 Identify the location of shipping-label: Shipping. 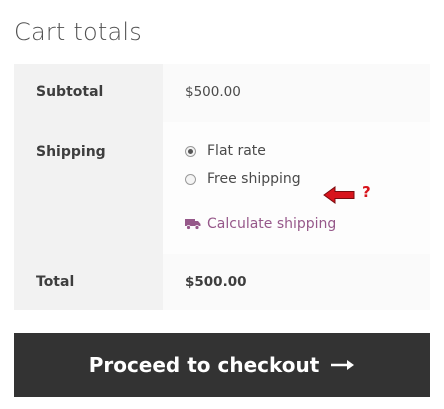
(71, 152).